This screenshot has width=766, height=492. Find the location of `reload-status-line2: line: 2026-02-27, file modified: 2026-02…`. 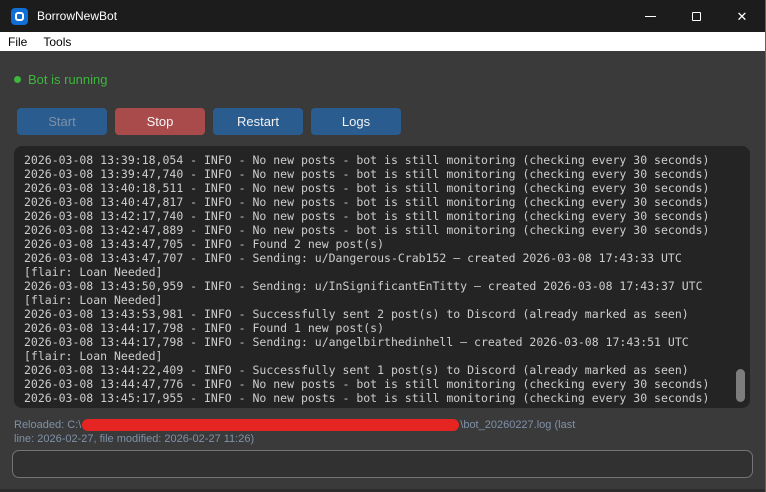

reload-status-line2: line: 2026-02-27, file modified: 2026-02… is located at coordinates (134, 439).